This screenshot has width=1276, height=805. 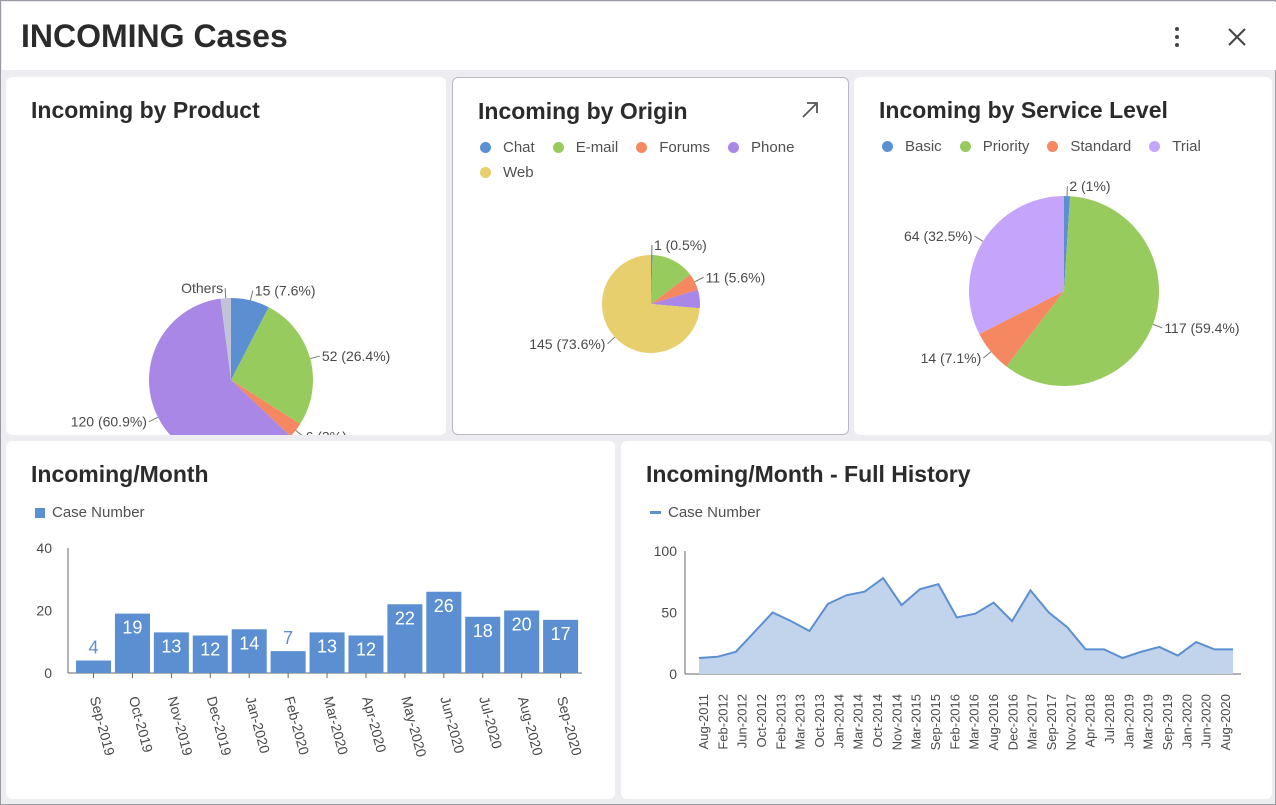 What do you see at coordinates (180, 725) in the screenshot?
I see `x-tick-label: Nov-2019` at bounding box center [180, 725].